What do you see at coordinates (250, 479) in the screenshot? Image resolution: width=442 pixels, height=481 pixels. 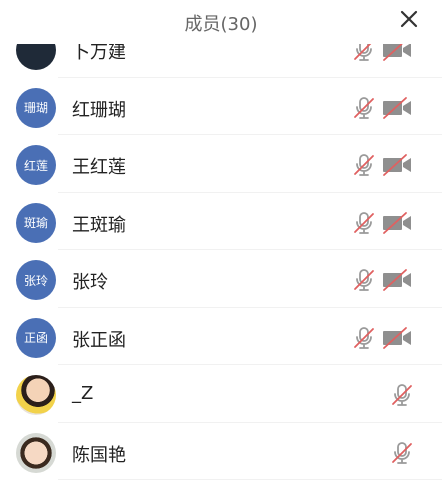 I see `row-divider` at bounding box center [250, 479].